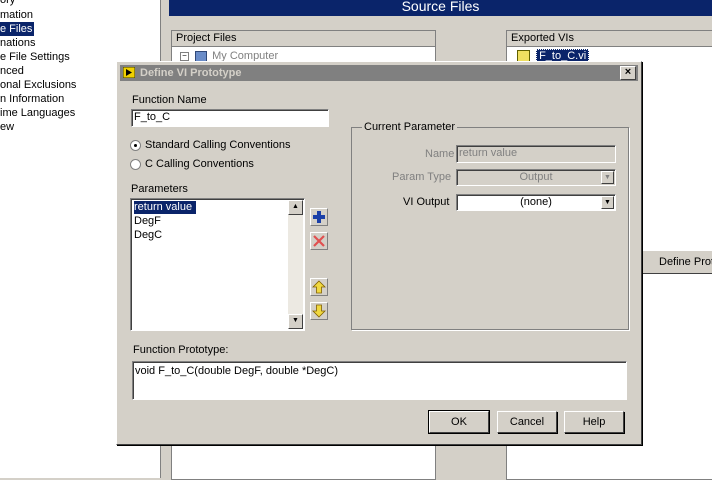 The height and width of the screenshot is (480, 712). Describe the element at coordinates (379, 380) in the screenshot. I see `function-prototype-display: void F_to_C(double DegF, double *DegC)` at that location.